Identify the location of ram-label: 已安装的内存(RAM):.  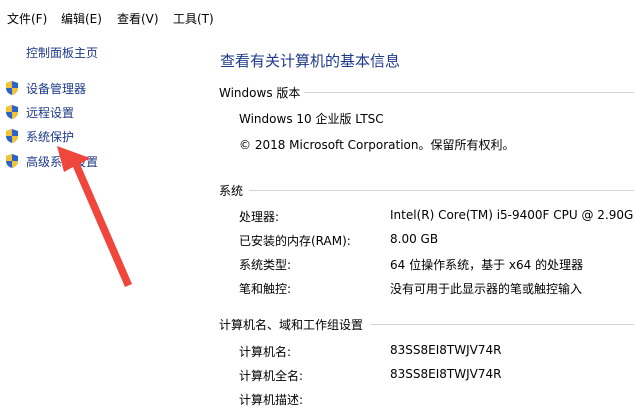
(295, 241).